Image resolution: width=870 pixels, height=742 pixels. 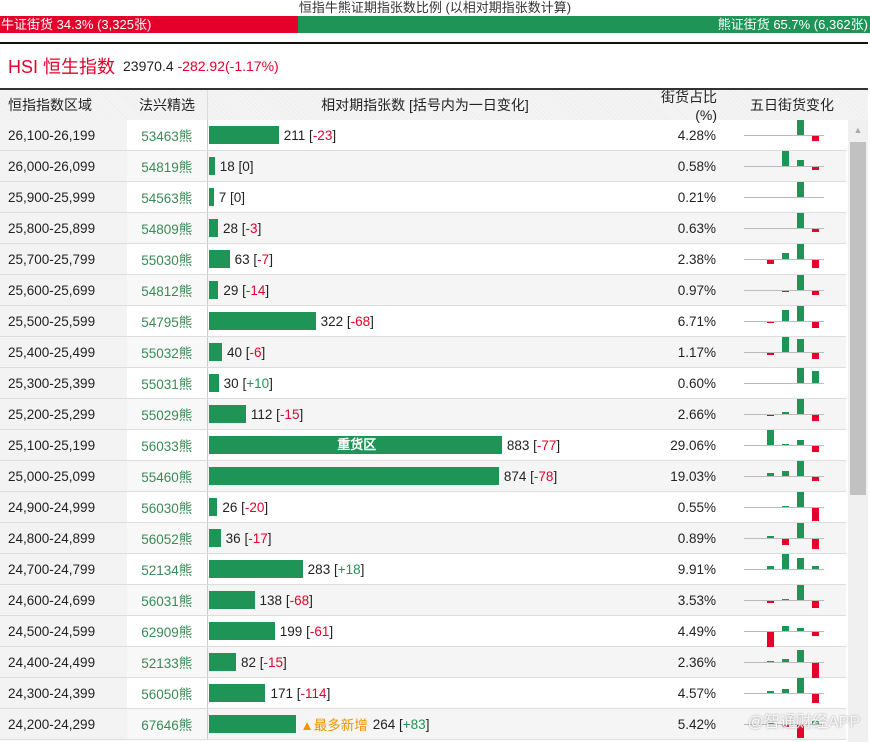 I want to click on warrant-code-link: 54812熊, so click(x=166, y=290).